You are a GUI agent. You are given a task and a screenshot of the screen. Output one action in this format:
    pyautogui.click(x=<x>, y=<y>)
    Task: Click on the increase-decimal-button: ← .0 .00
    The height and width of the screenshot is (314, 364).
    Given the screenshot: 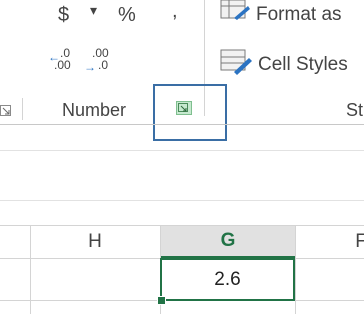 What is the action you would take?
    pyautogui.click(x=64, y=60)
    